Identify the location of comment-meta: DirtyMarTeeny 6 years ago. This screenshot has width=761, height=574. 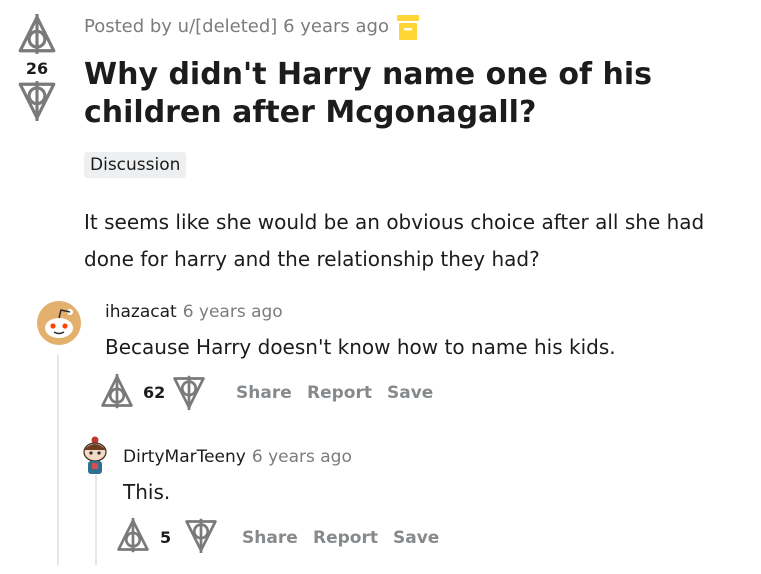
(237, 457).